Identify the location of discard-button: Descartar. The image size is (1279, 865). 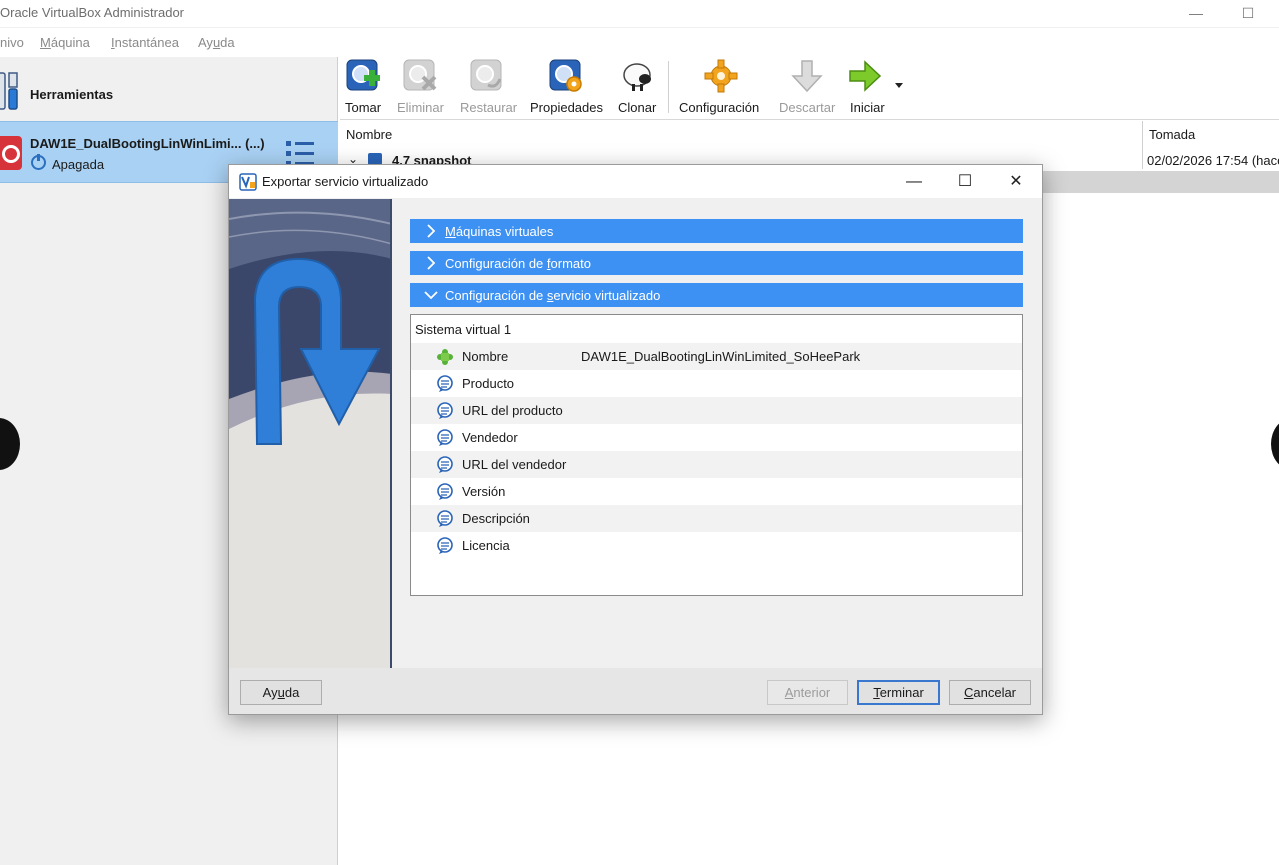
(807, 88).